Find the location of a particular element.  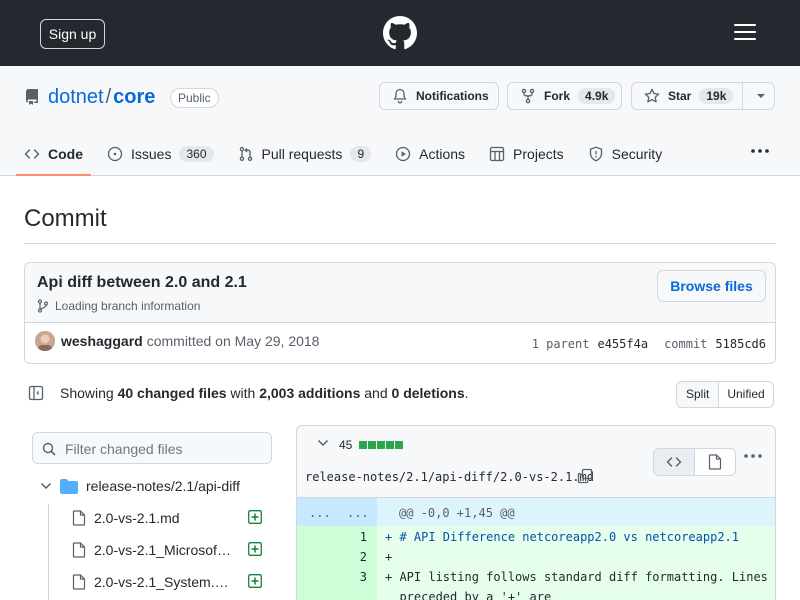

branch-info-text: Loading branch information is located at coordinates (128, 306).